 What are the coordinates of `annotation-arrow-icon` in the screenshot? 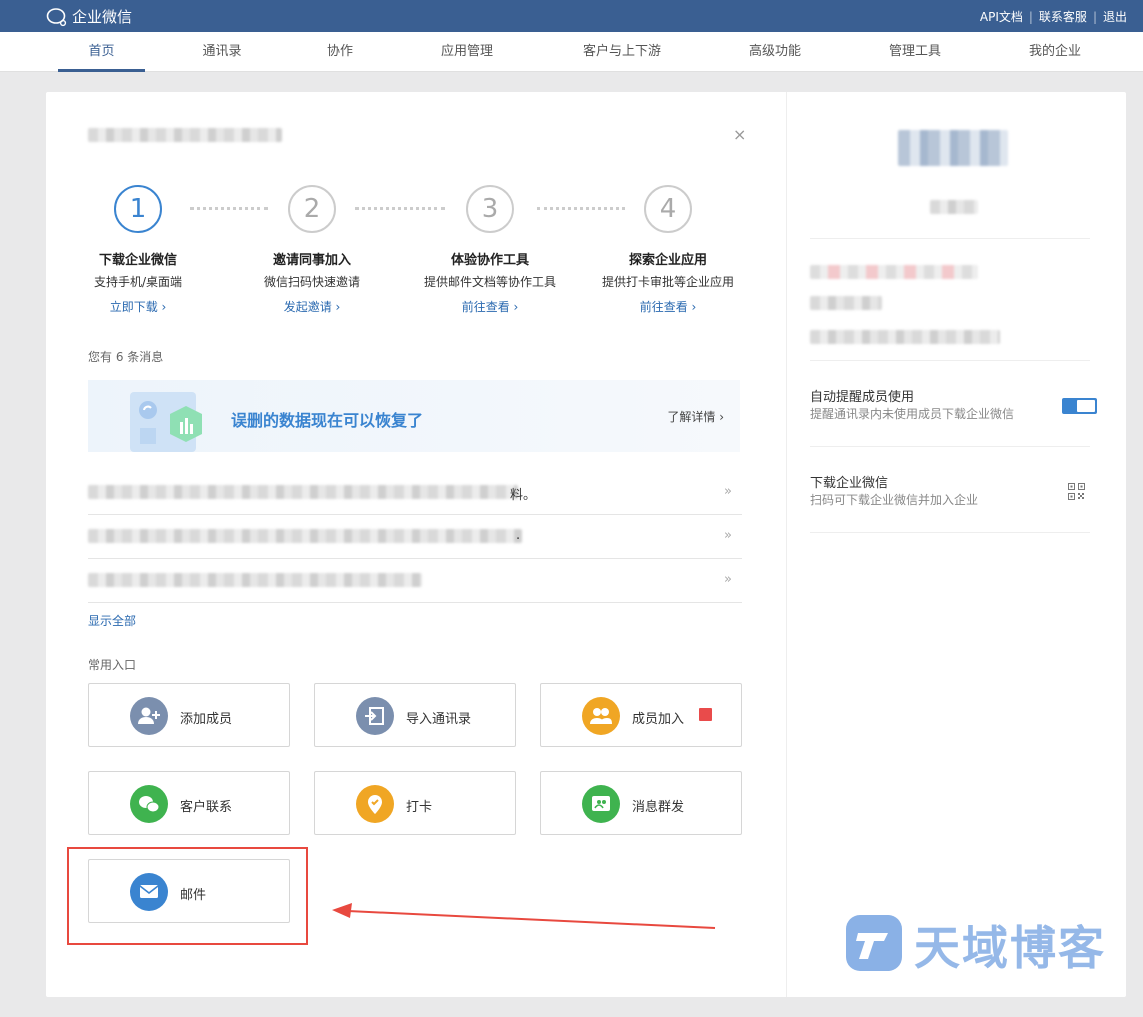 It's located at (524, 916).